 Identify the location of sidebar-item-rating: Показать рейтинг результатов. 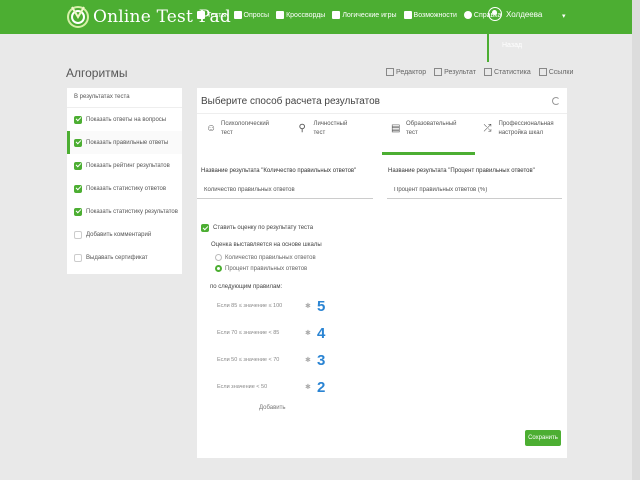
(124, 165).